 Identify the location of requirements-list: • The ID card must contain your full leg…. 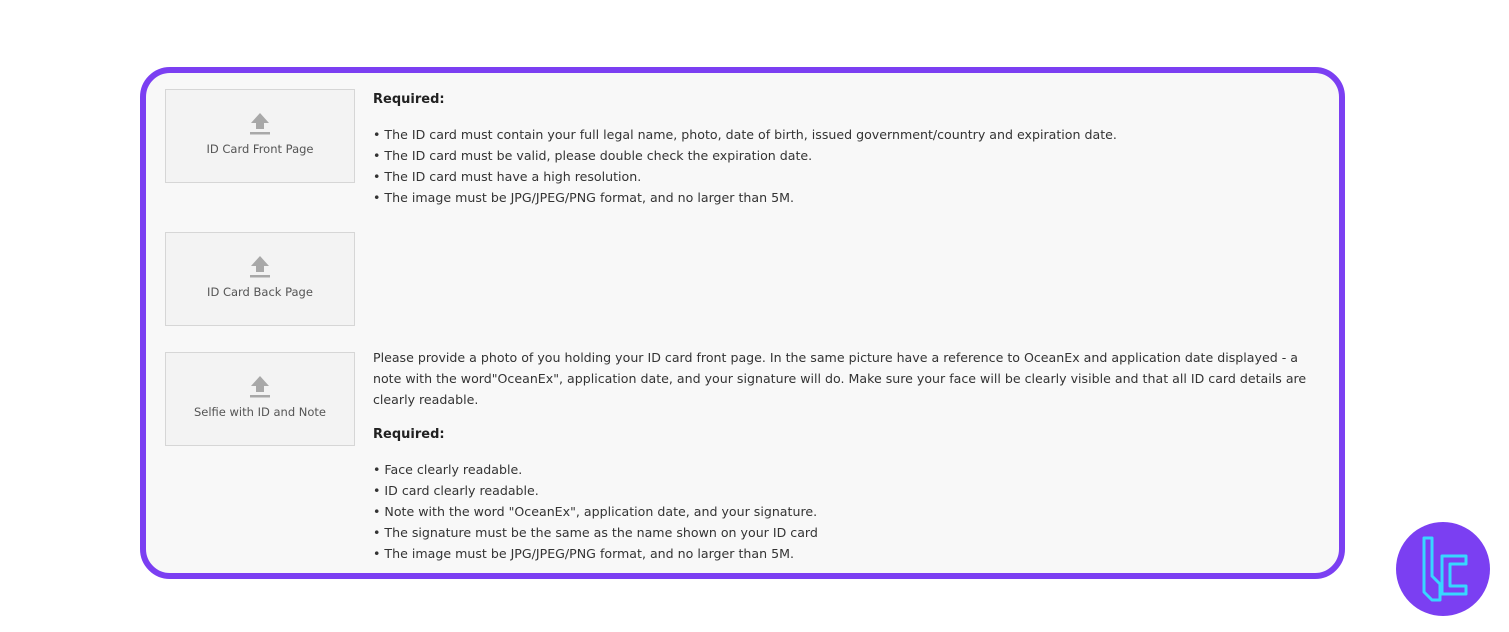
(745, 166).